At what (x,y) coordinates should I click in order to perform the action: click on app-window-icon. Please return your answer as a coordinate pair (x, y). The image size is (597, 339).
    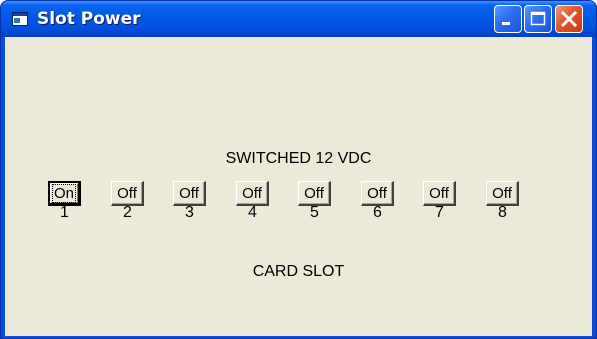
    Looking at the image, I should click on (20, 19).